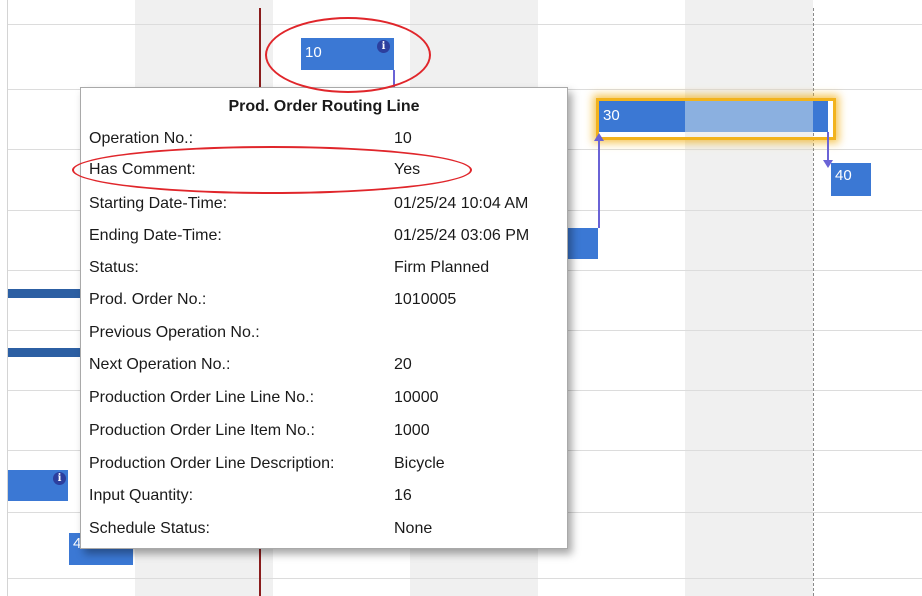 Image resolution: width=922 pixels, height=596 pixels. What do you see at coordinates (749, 116) in the screenshot?
I see `operation-30-progress` at bounding box center [749, 116].